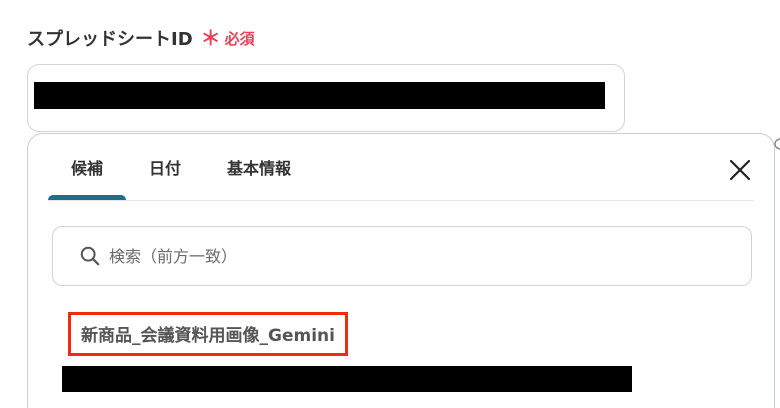  I want to click on search-icon, so click(90, 256).